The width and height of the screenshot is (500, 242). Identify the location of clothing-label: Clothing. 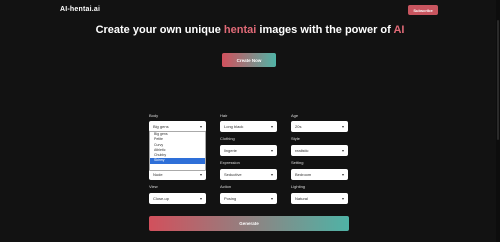
(227, 138).